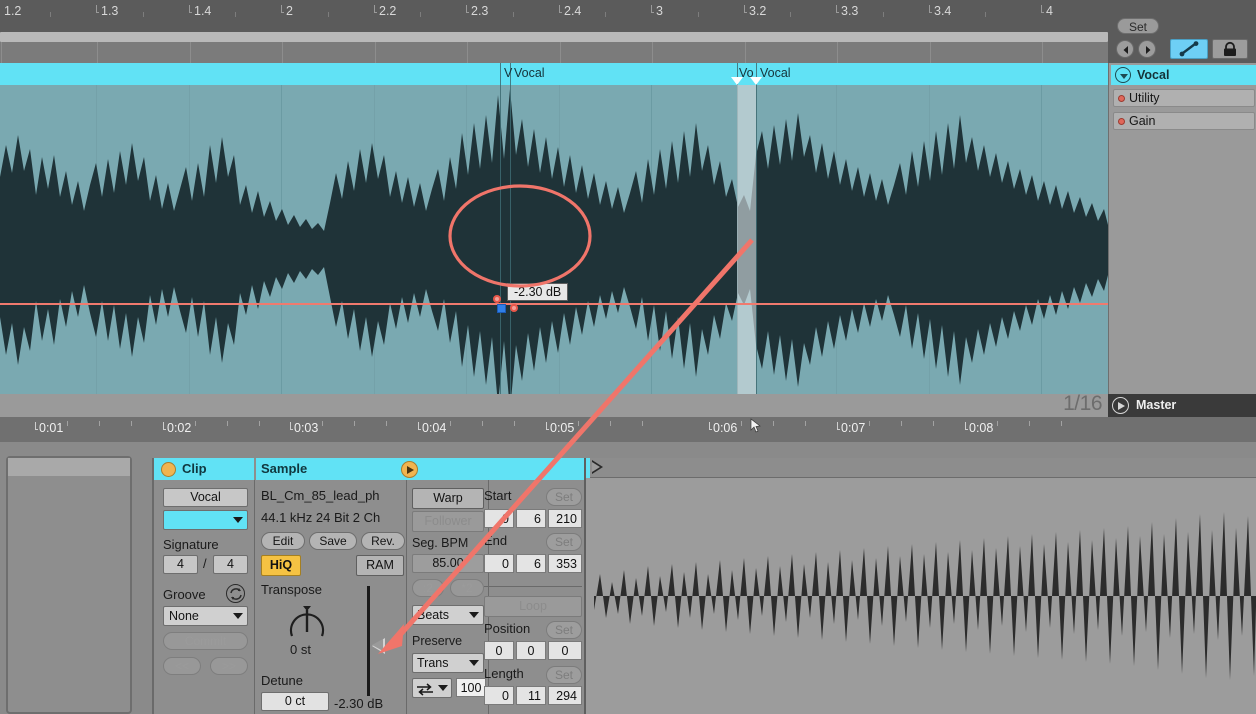 The width and height of the screenshot is (1256, 714). I want to click on horizontal-scrollbar, so click(554, 37).